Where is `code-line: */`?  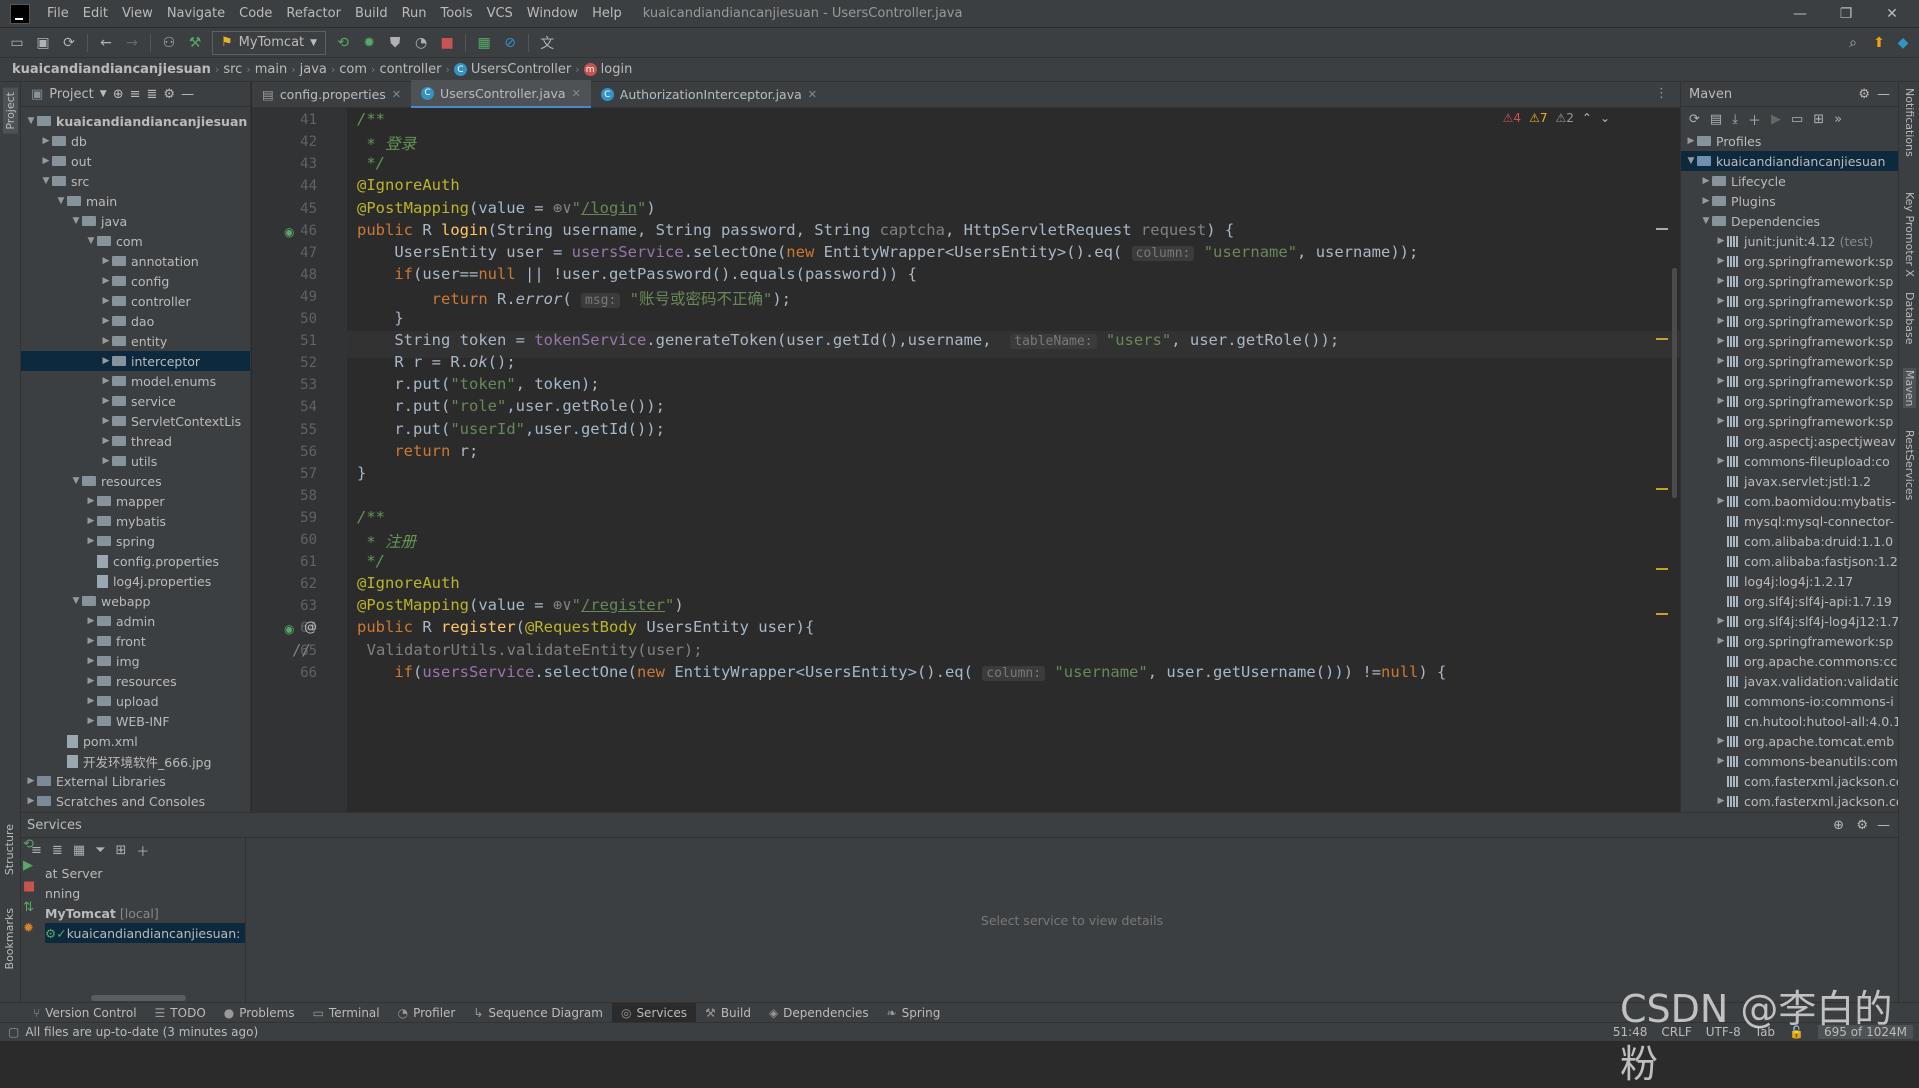
code-line: */ is located at coordinates (371, 561).